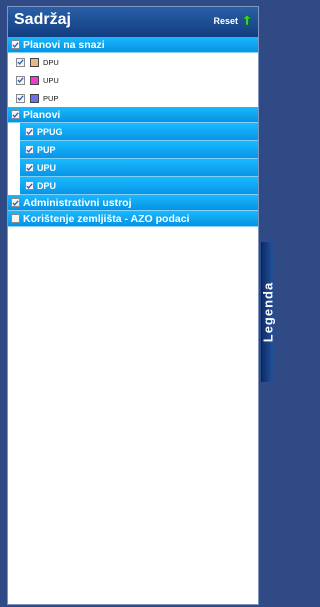 The width and height of the screenshot is (320, 607). Describe the element at coordinates (42, 19) in the screenshot. I see `panel-title: Sadržaj` at that location.